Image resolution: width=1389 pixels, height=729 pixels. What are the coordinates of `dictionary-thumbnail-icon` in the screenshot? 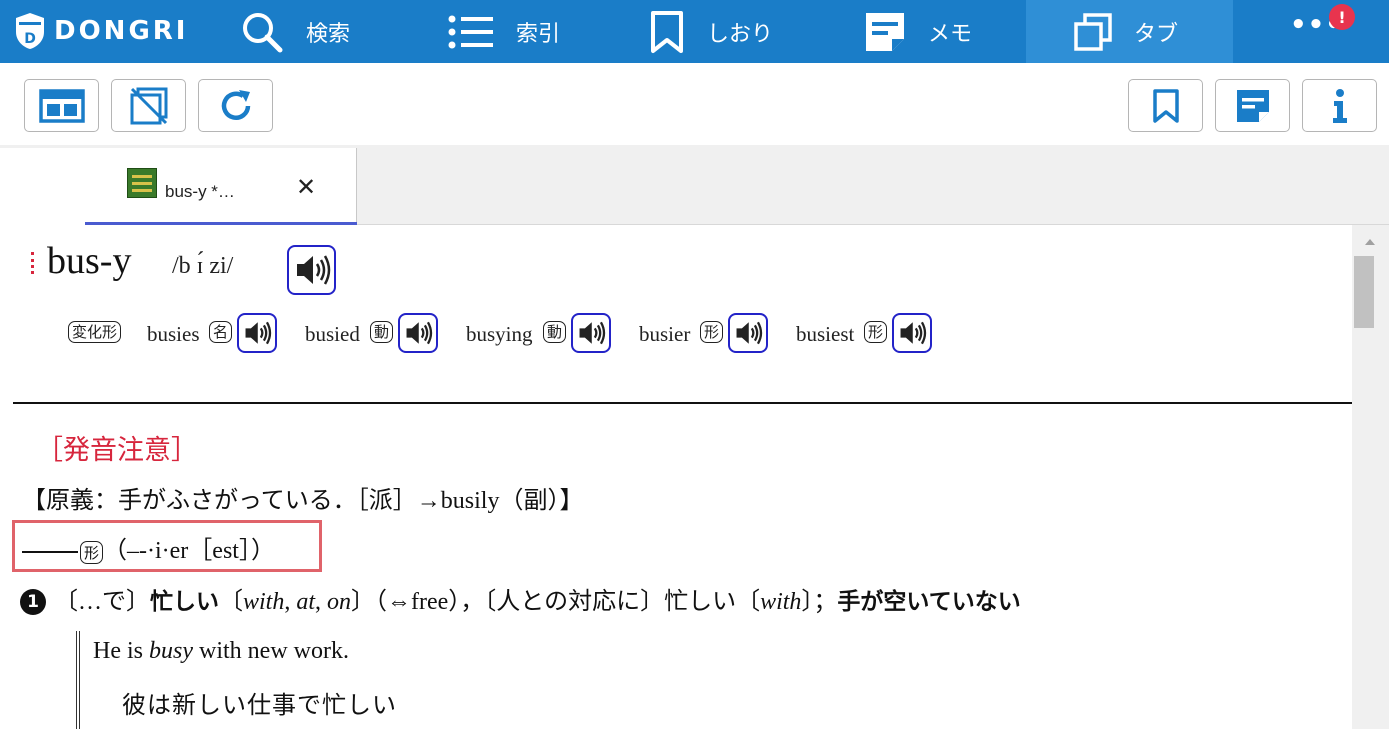 It's located at (142, 183).